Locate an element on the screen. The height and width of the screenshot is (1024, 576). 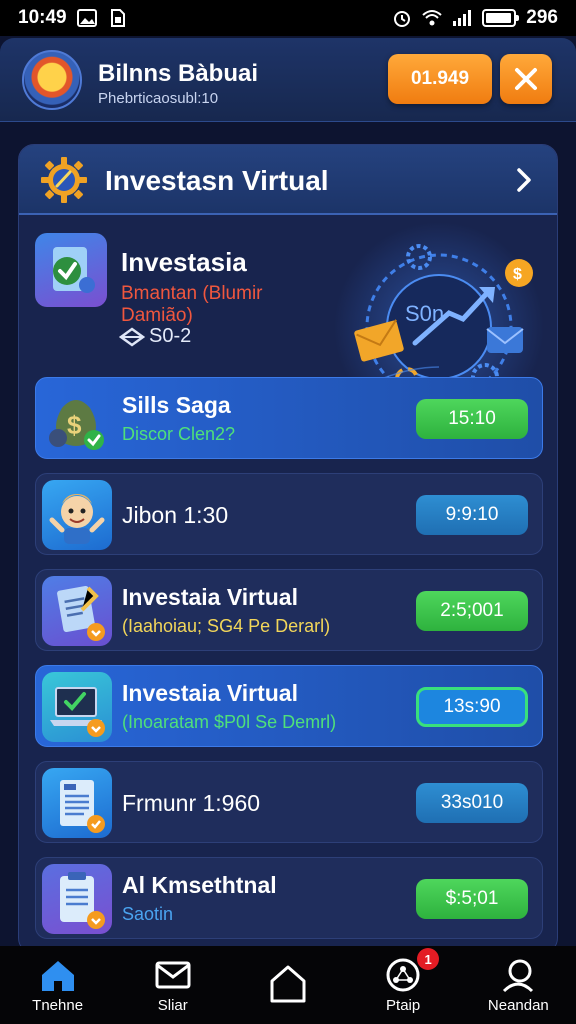
document-icon is located at coordinates (77, 611).